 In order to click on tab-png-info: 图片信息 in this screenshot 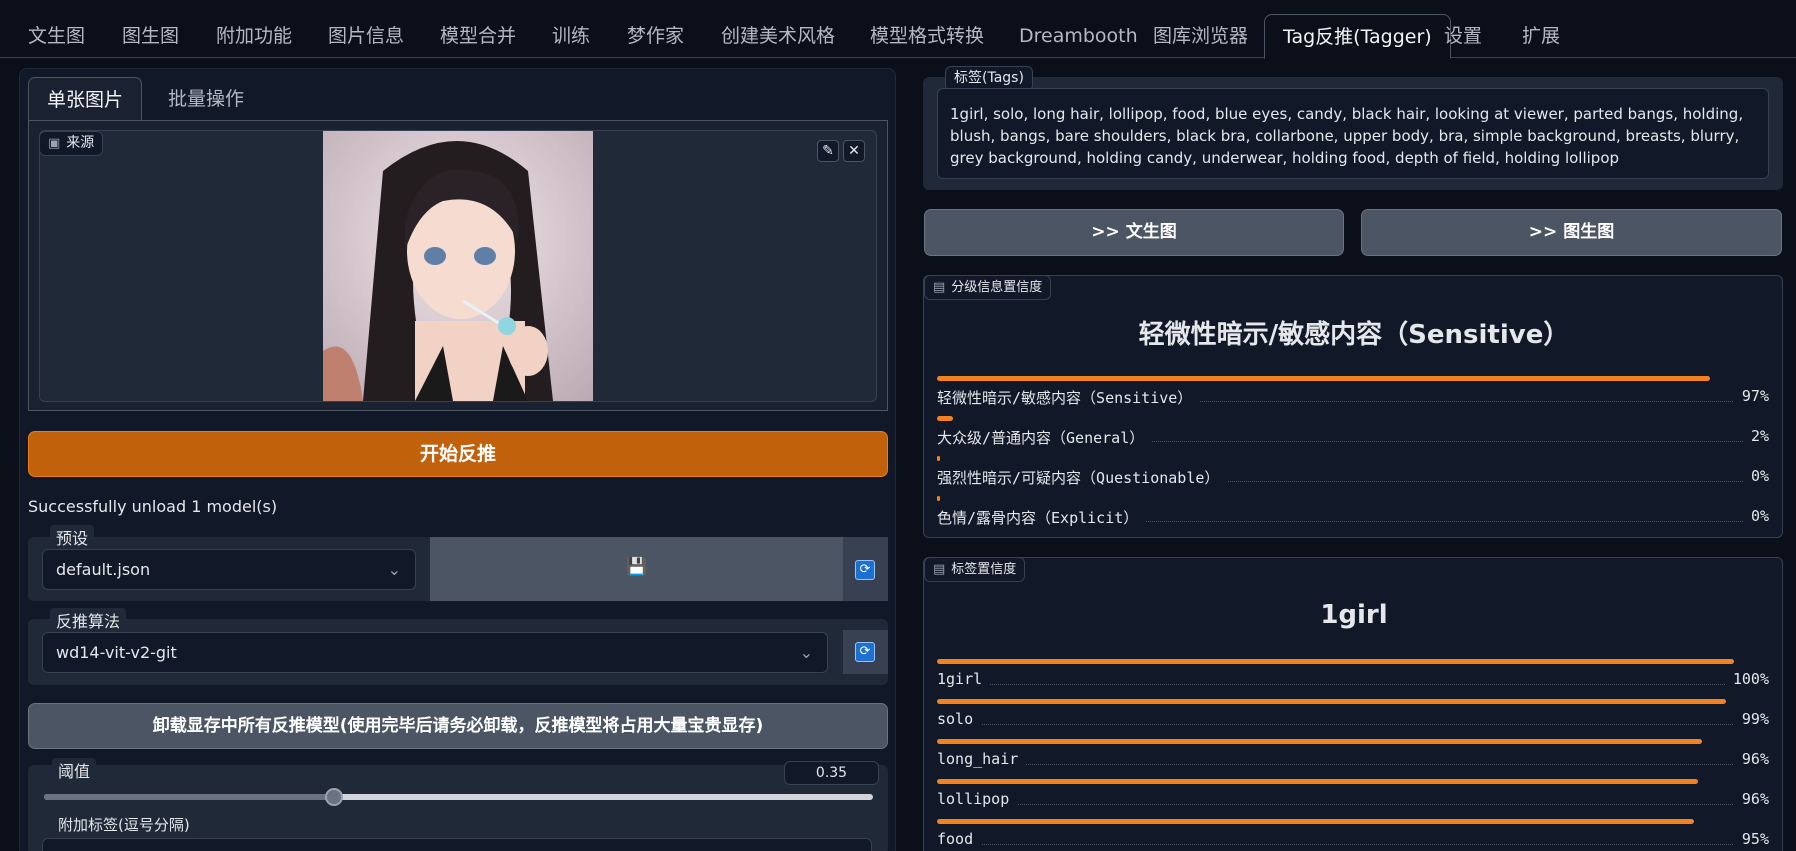, I will do `click(366, 36)`.